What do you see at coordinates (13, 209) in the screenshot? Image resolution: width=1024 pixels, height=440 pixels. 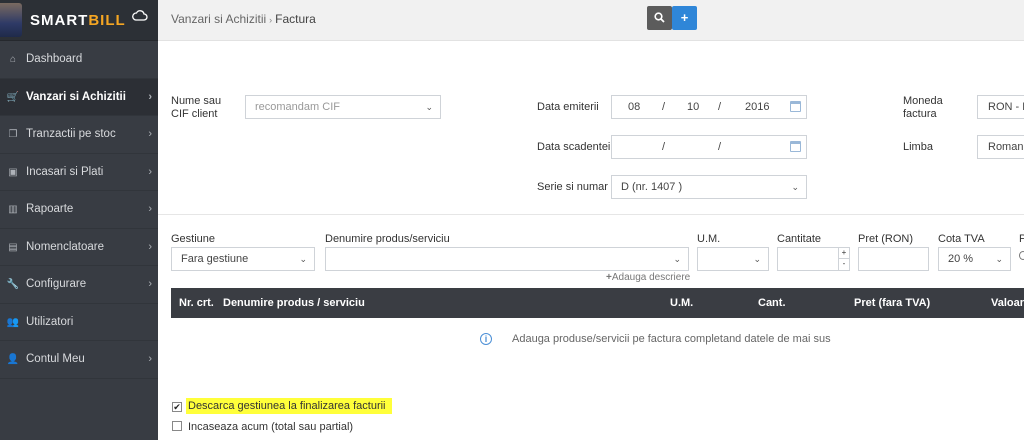 I see `bar-chart-icon: ▥` at bounding box center [13, 209].